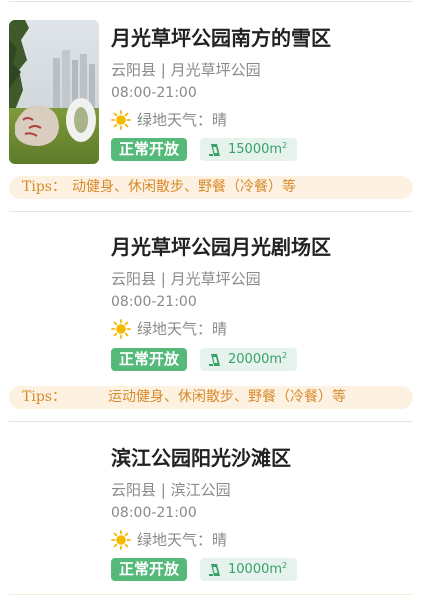 Image resolution: width=424 pixels, height=596 pixels. I want to click on area-badge: 15000 m 2, so click(249, 149).